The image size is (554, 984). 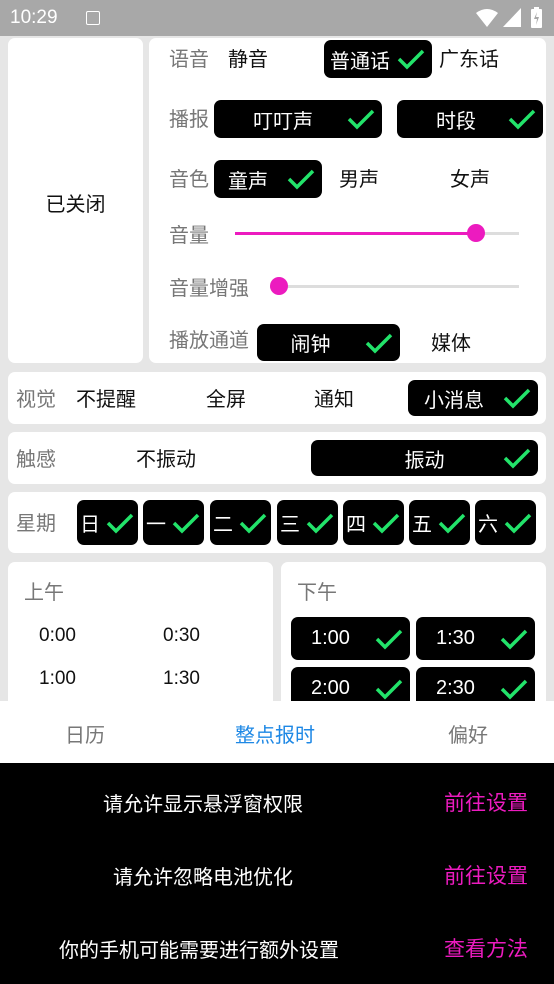 I want to click on announce-option-period: 时段, so click(x=470, y=119).